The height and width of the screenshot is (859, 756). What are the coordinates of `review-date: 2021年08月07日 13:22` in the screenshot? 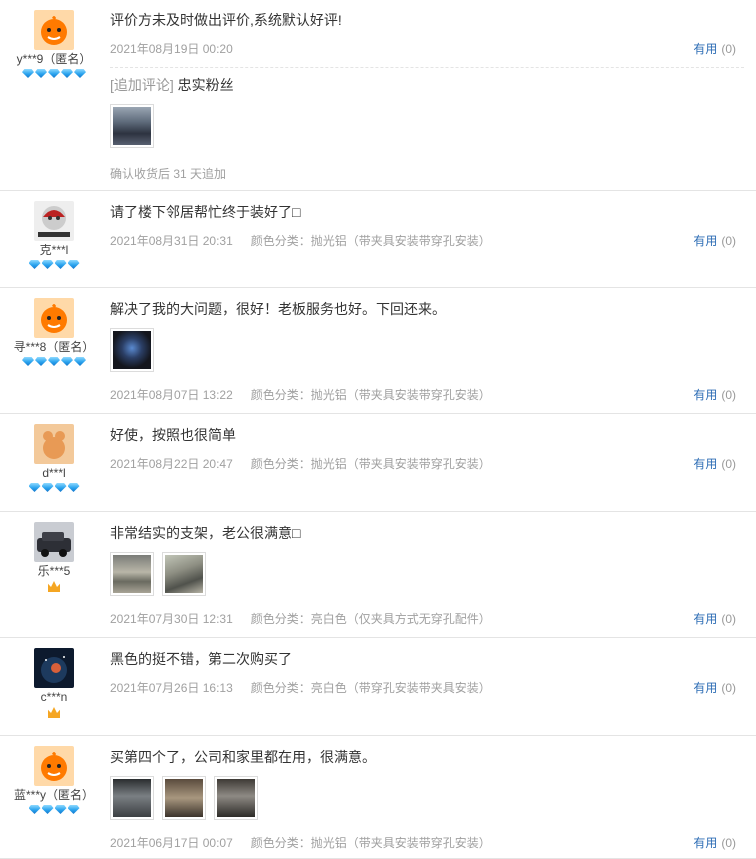 It's located at (171, 395).